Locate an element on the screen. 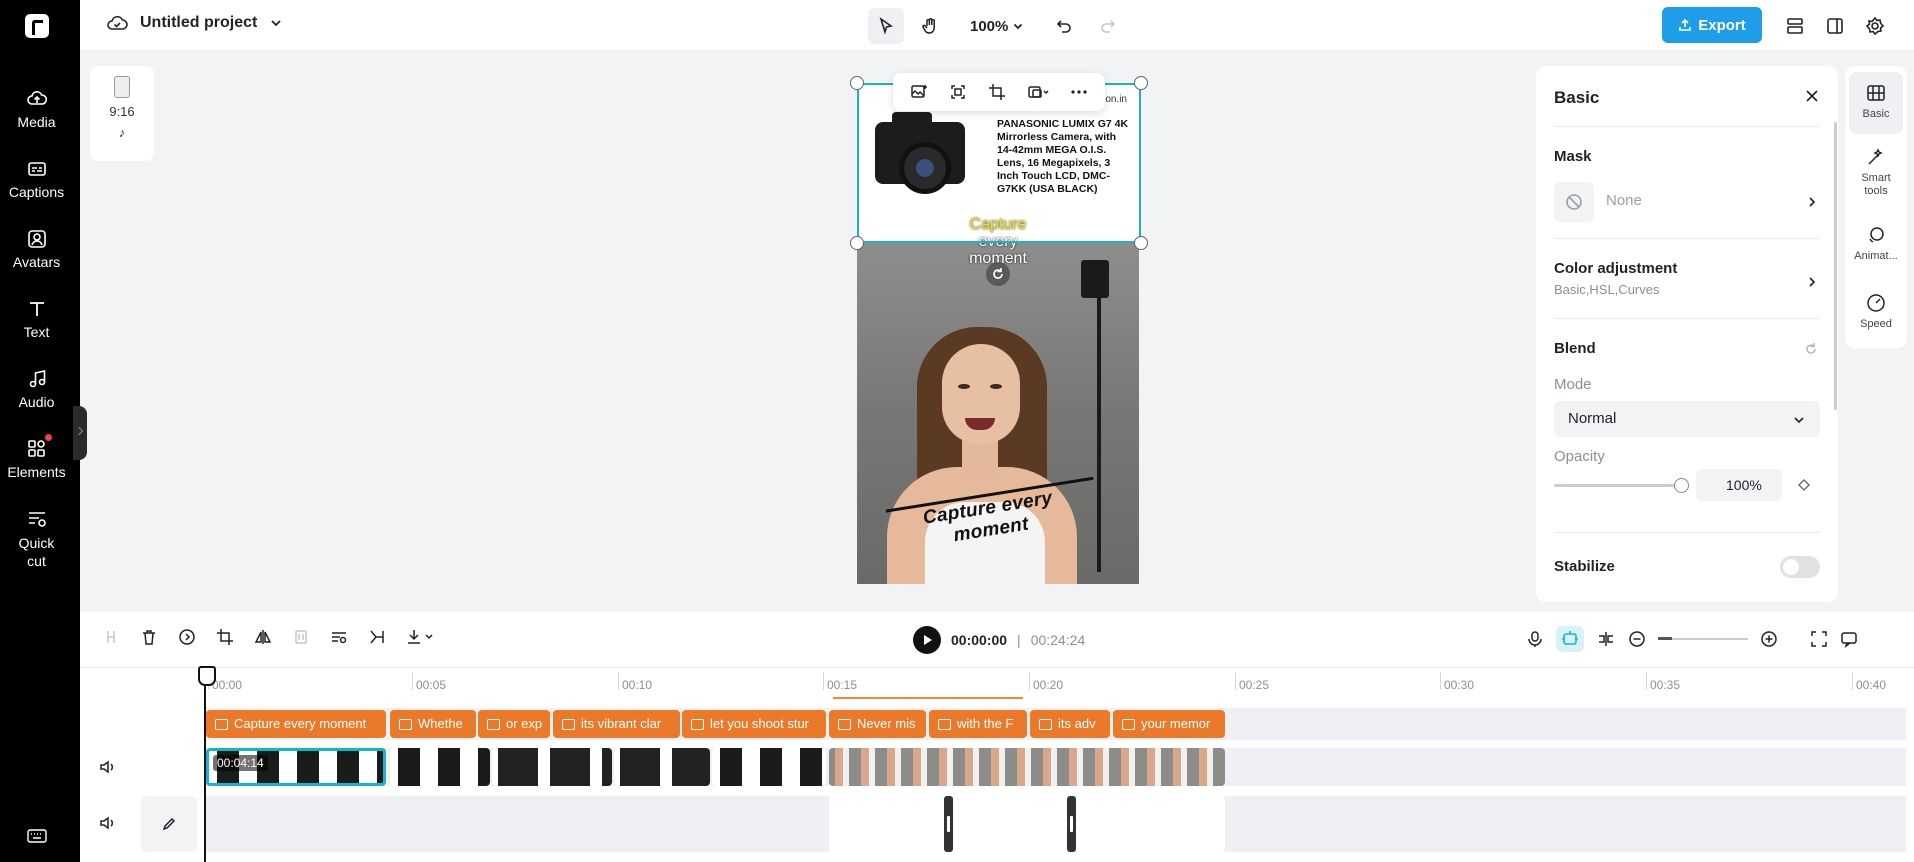 The width and height of the screenshot is (1914, 862). layout-button is located at coordinates (1835, 26).